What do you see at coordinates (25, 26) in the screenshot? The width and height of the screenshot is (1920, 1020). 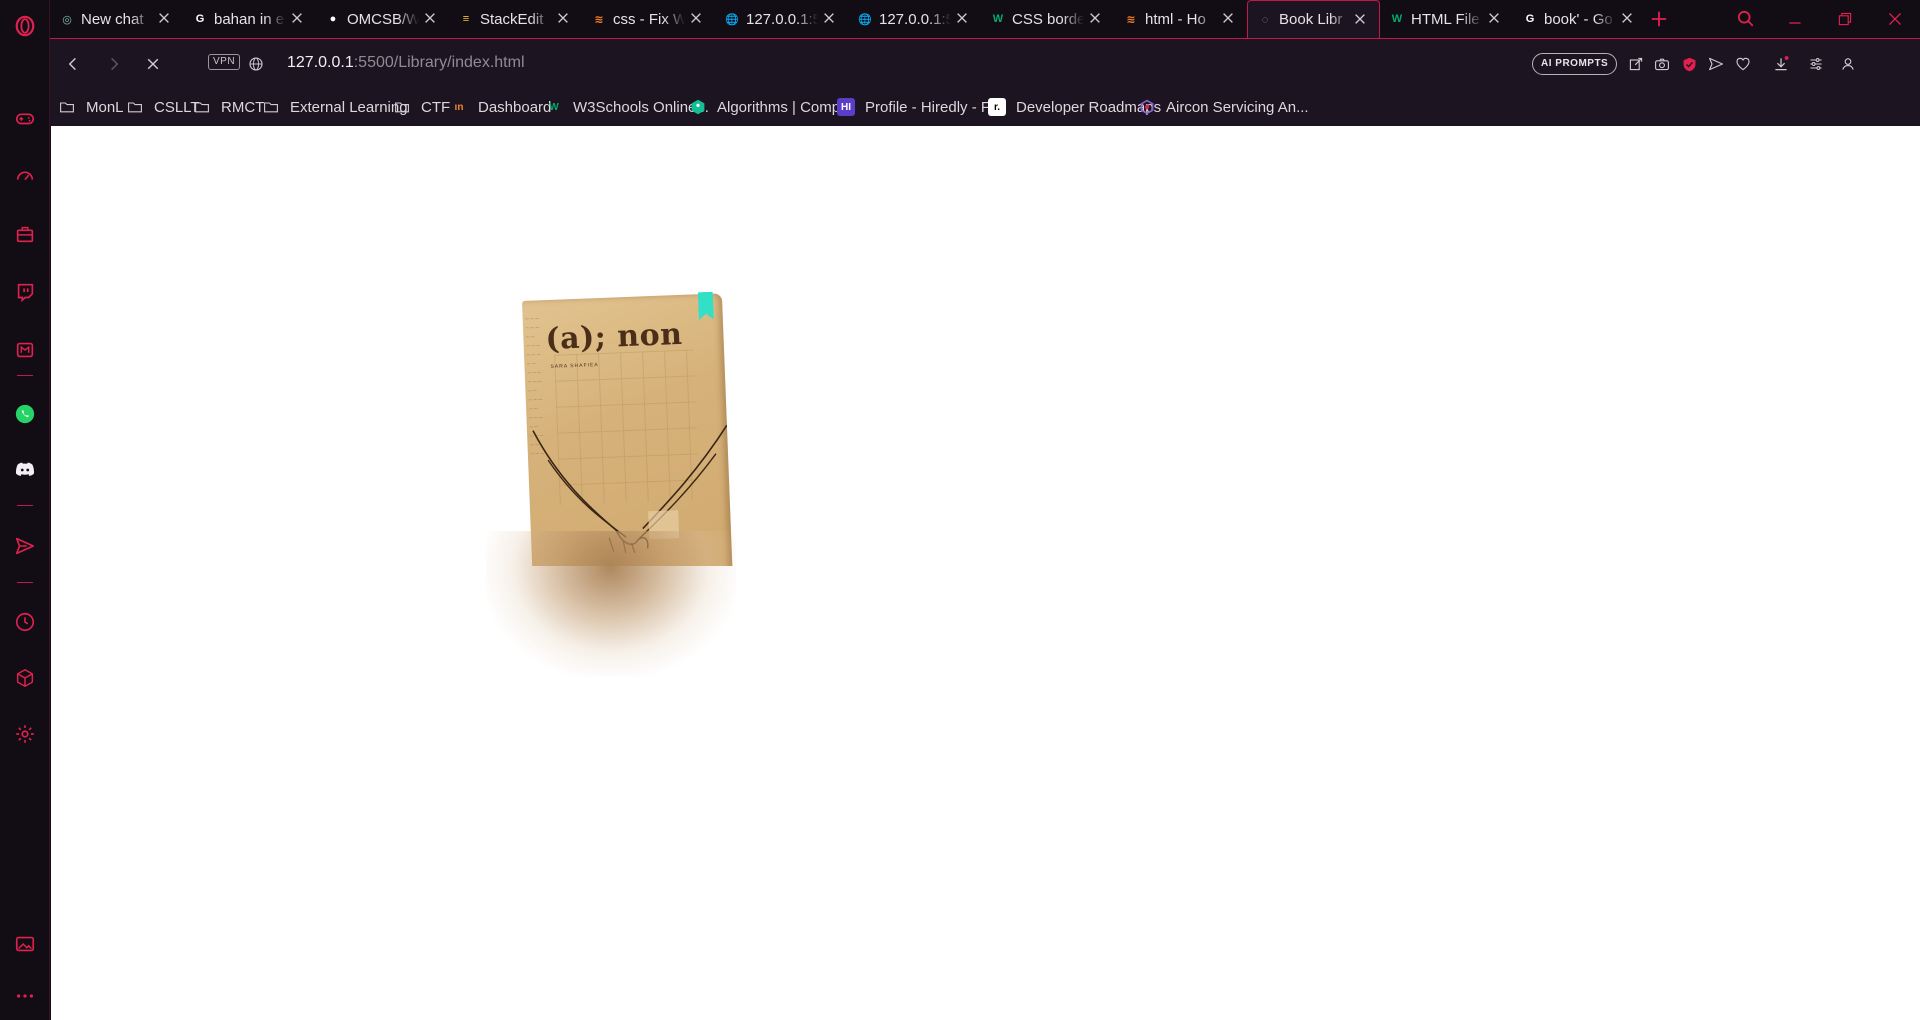 I see `opera-menu-icon` at bounding box center [25, 26].